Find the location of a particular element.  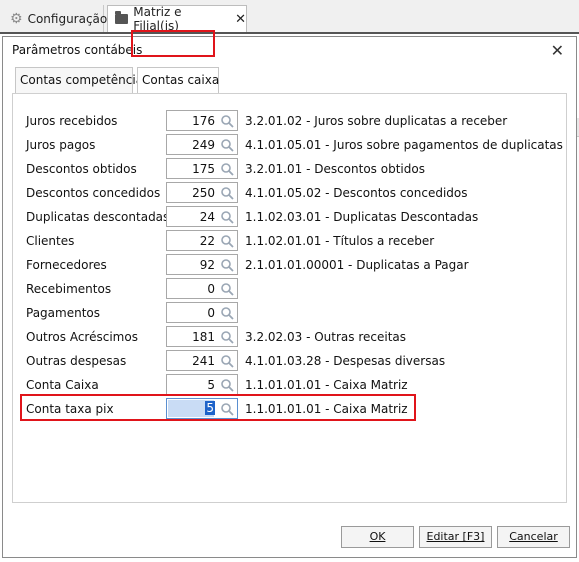

account-code-value: 22 is located at coordinates (207, 241).